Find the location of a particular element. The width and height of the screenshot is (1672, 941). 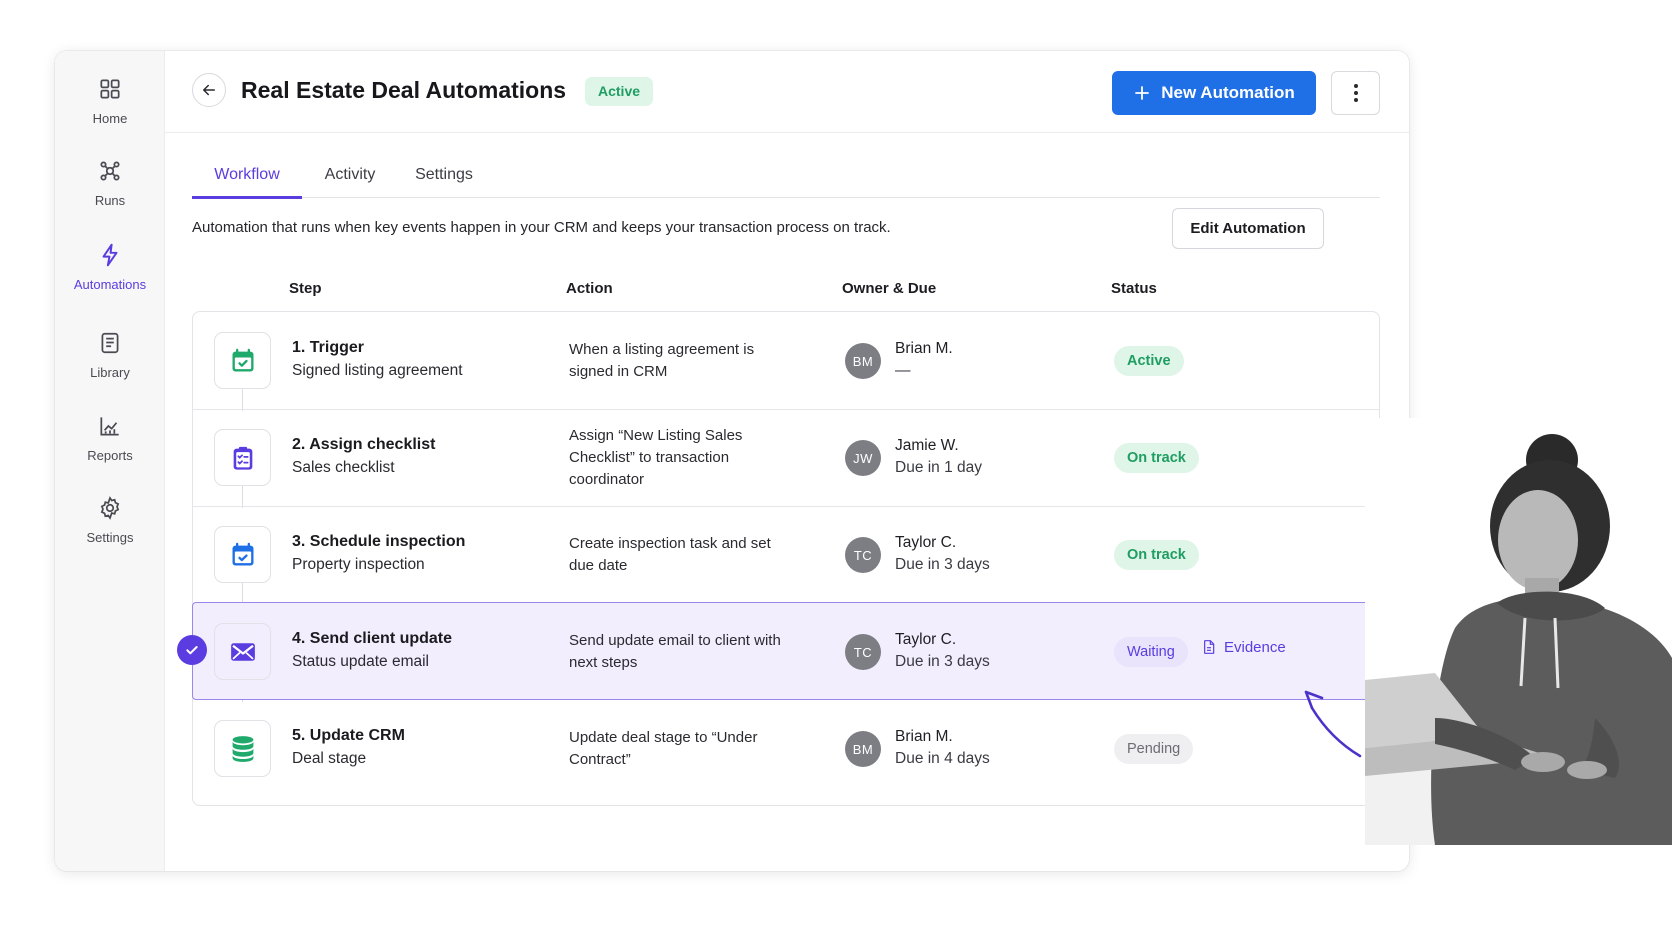

sidebar-label-reports: Reports is located at coordinates (110, 455).